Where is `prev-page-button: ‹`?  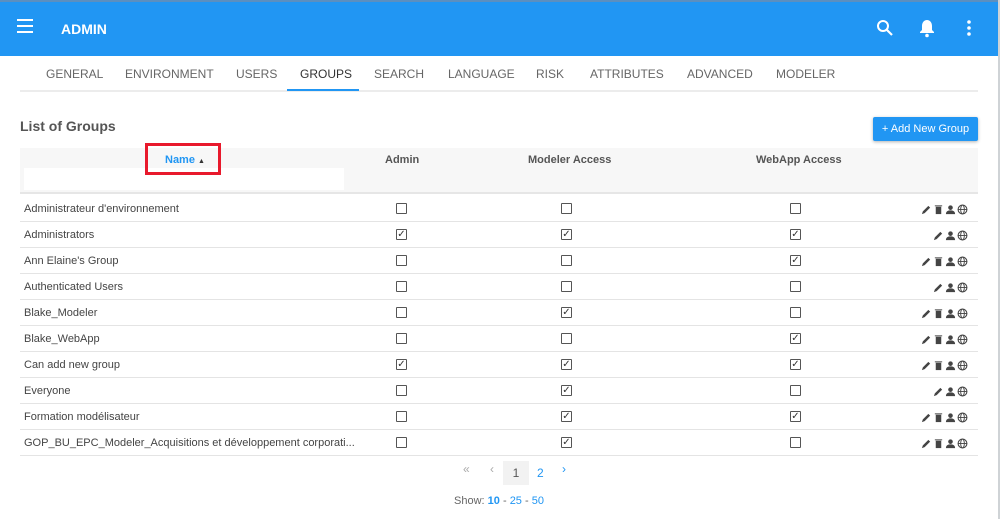
prev-page-button: ‹ is located at coordinates (492, 469).